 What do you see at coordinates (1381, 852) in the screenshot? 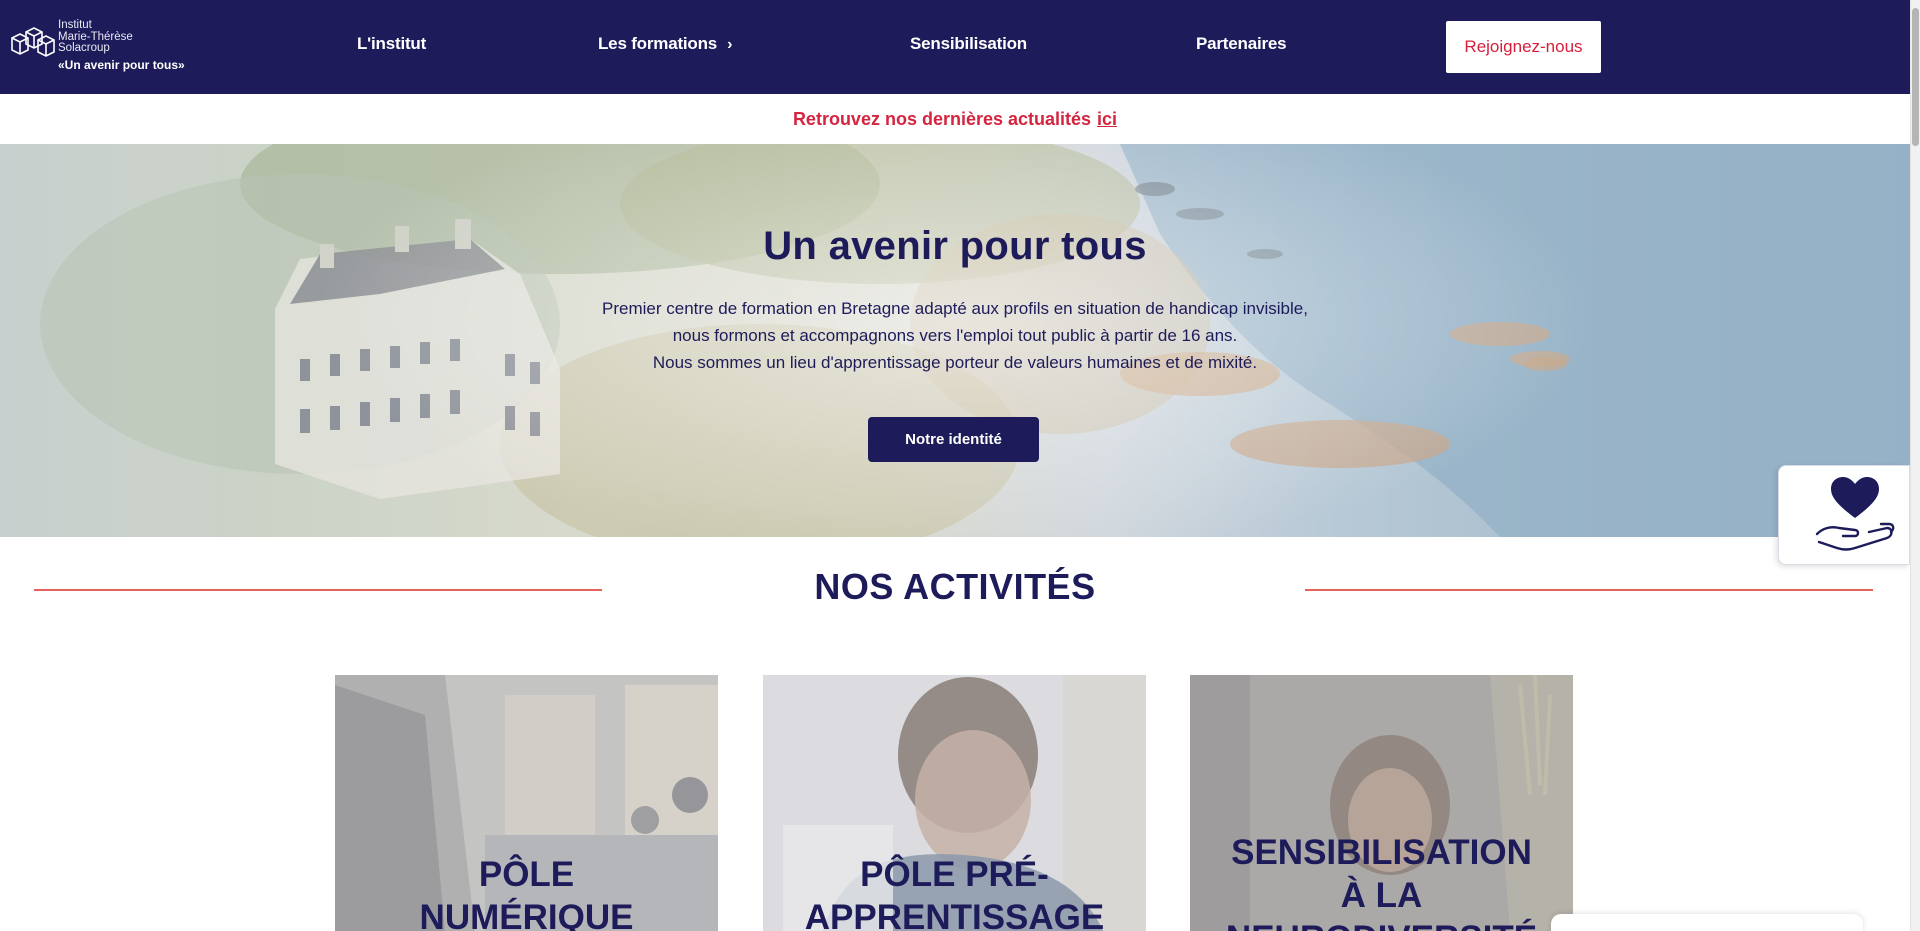
I see `activity-card-title-line-1: SENSIBILISATION` at bounding box center [1381, 852].